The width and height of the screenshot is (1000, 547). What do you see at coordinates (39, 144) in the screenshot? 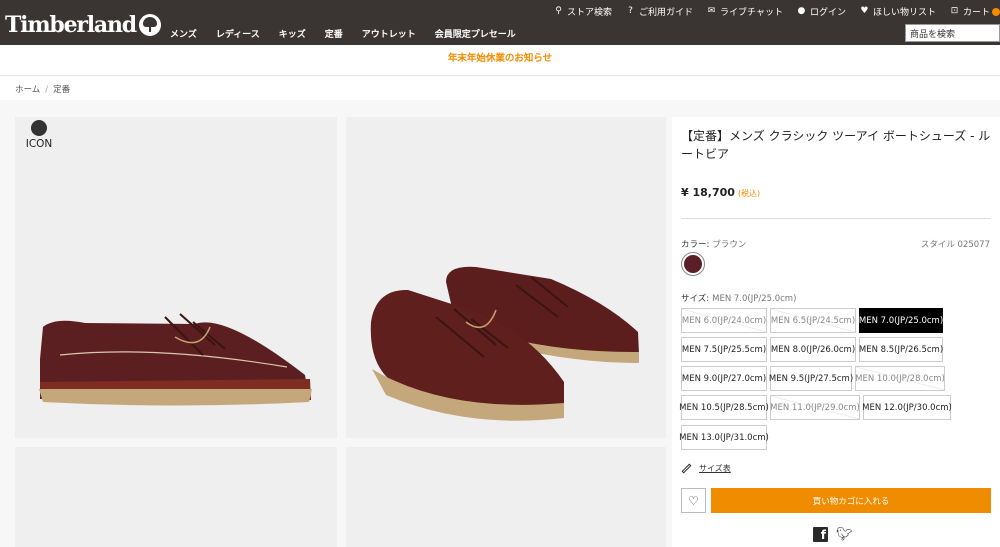
I see `icon-badge-text: ICON` at bounding box center [39, 144].